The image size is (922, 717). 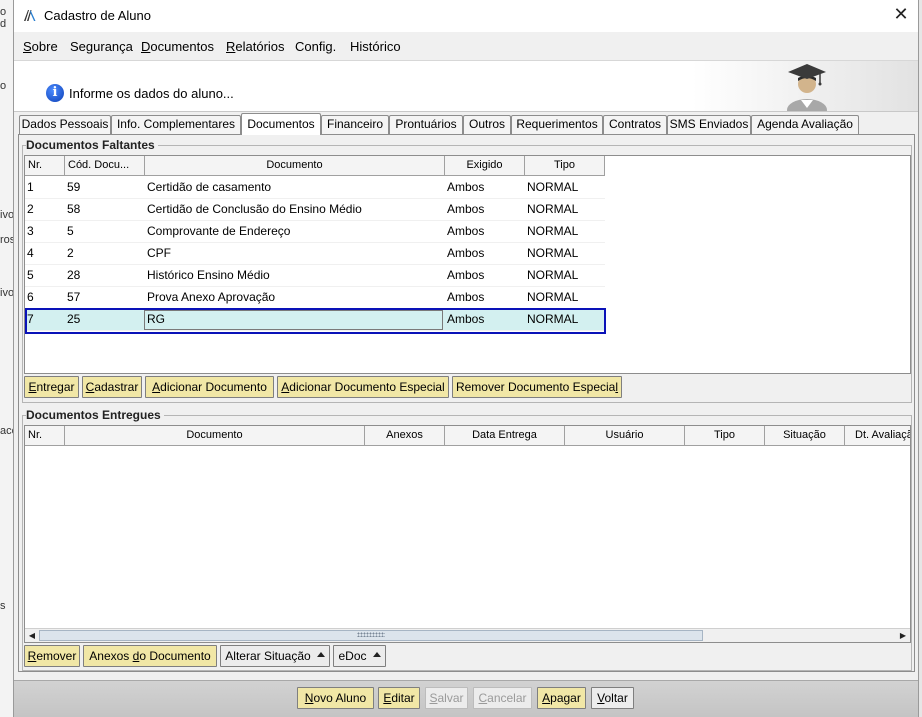 I want to click on tab-prontuarios: Prontuários, so click(x=426, y=124).